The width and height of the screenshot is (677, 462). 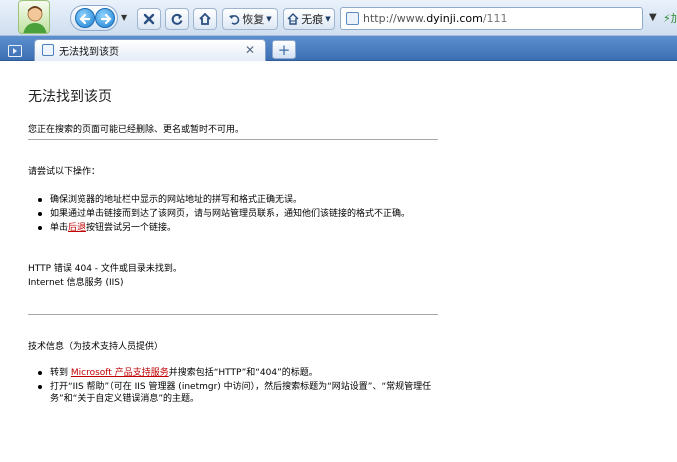 I want to click on plus-icon: +, so click(x=284, y=49).